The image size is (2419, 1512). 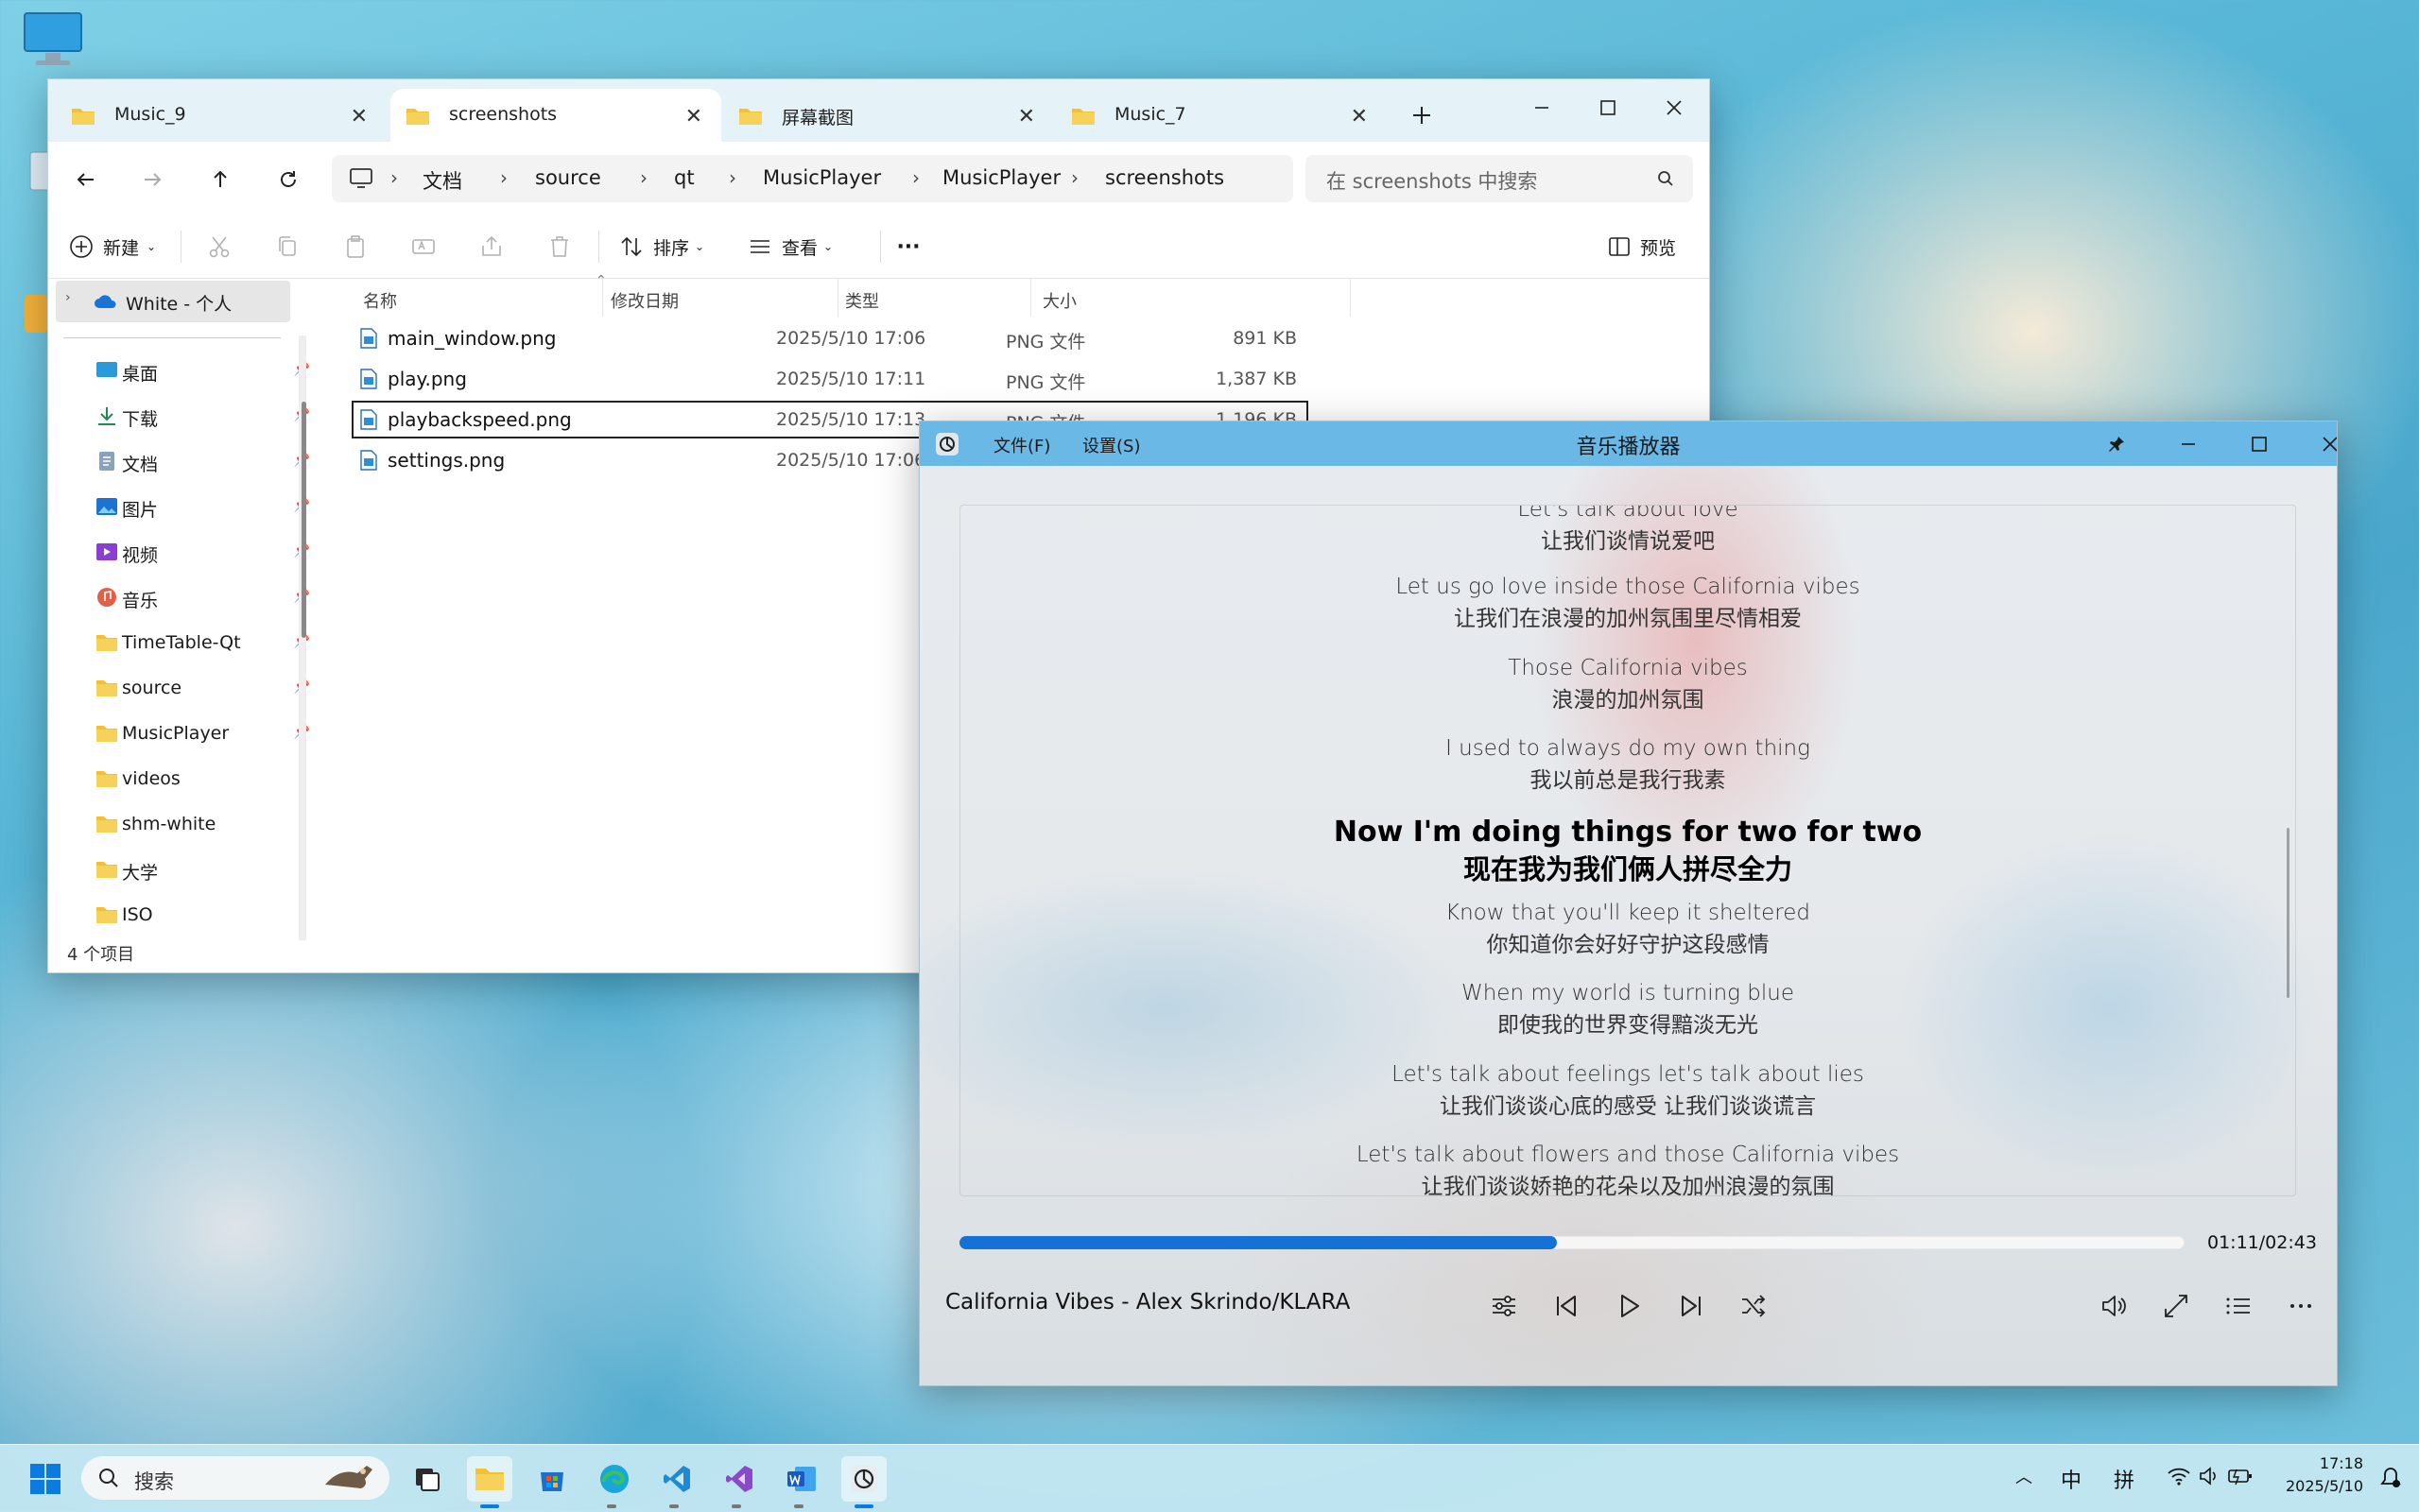 What do you see at coordinates (443, 180) in the screenshot?
I see `breadcrumb-item: 文档` at bounding box center [443, 180].